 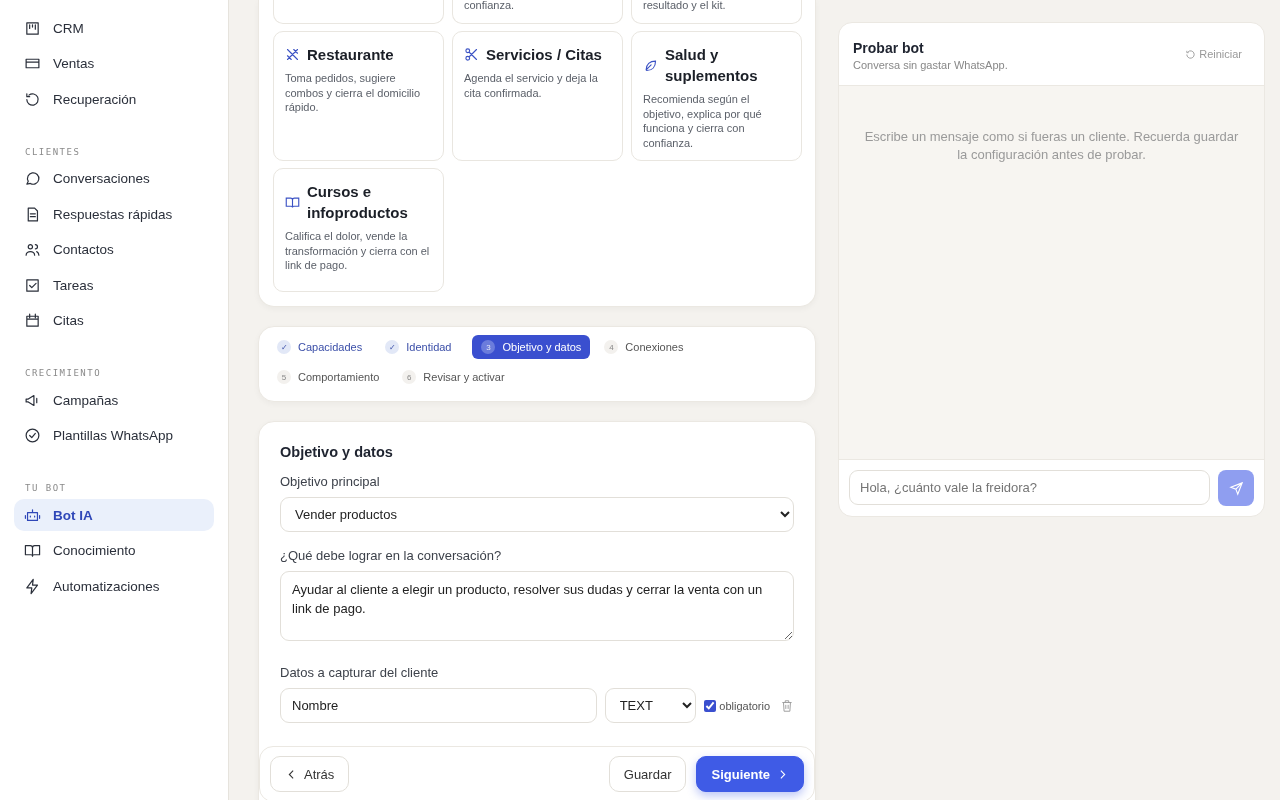 I want to click on template-description: Agenda el servicio y deja la cita confirmada., so click(x=531, y=85).